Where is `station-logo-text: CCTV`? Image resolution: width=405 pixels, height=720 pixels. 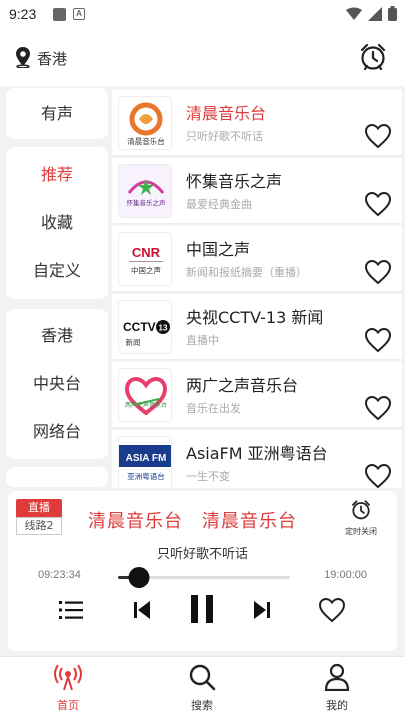
station-logo-text: CCTV is located at coordinates (139, 327).